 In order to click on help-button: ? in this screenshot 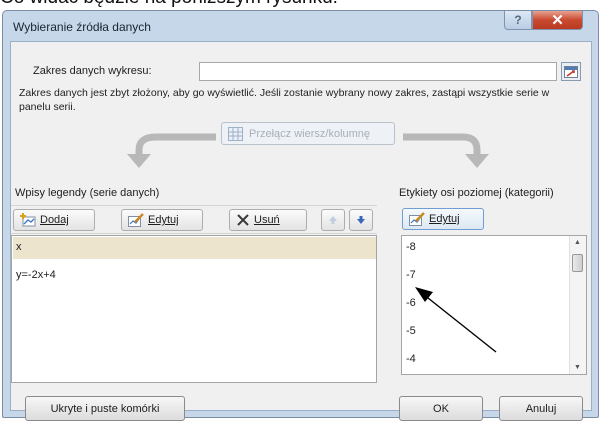, I will do `click(518, 20)`.